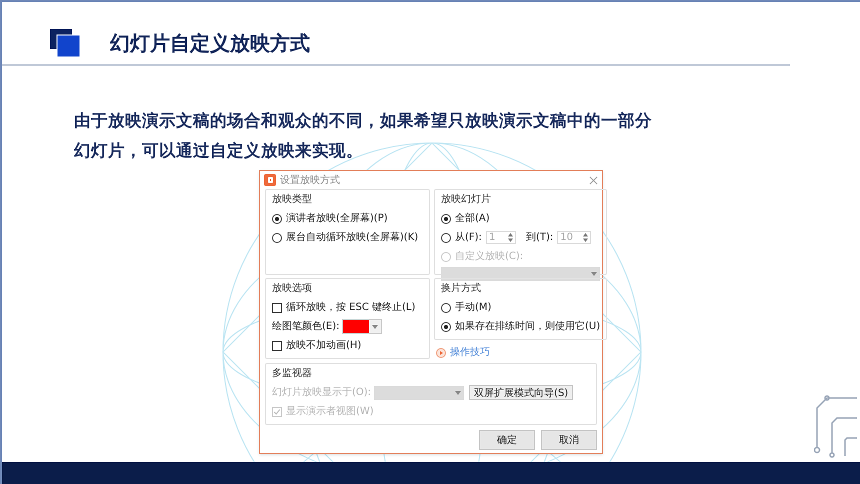  What do you see at coordinates (363, 136) in the screenshot?
I see `intro-paragraph: 由于放映演示文稿的场合和观众的不同，如果希望只放映演示文稿中的一部分幻灯片，可以通过自定义放映来实现。` at bounding box center [363, 136].